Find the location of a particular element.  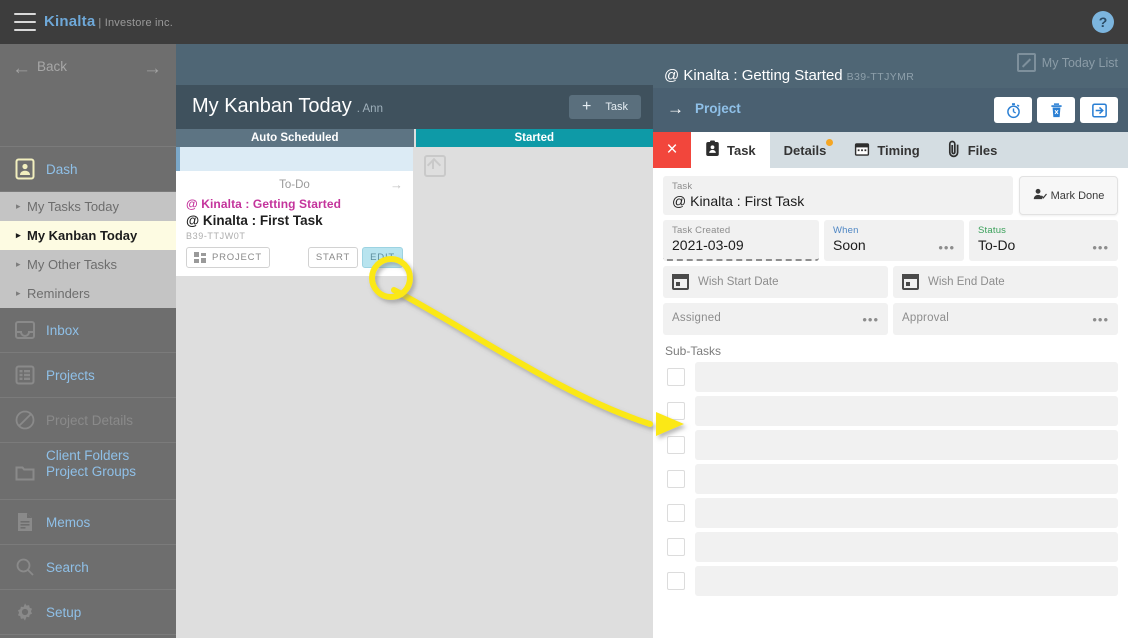

project-button: PROJECT is located at coordinates (228, 257).